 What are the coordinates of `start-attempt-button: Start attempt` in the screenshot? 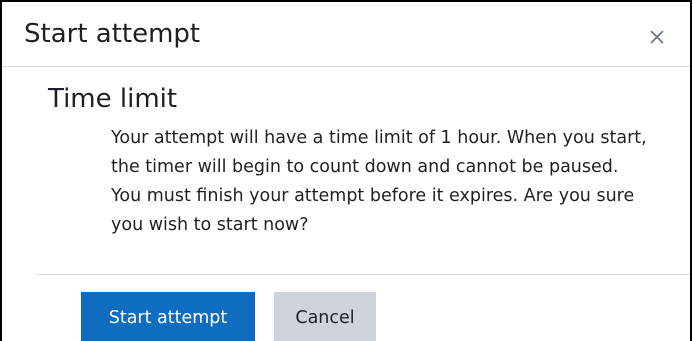 It's located at (168, 316).